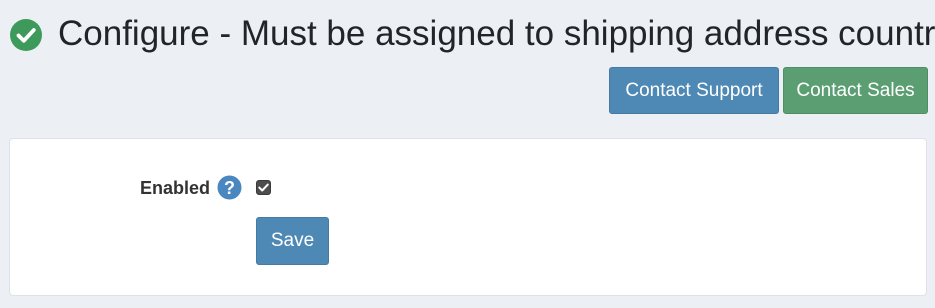  What do you see at coordinates (292, 241) in the screenshot?
I see `save-button: Save` at bounding box center [292, 241].